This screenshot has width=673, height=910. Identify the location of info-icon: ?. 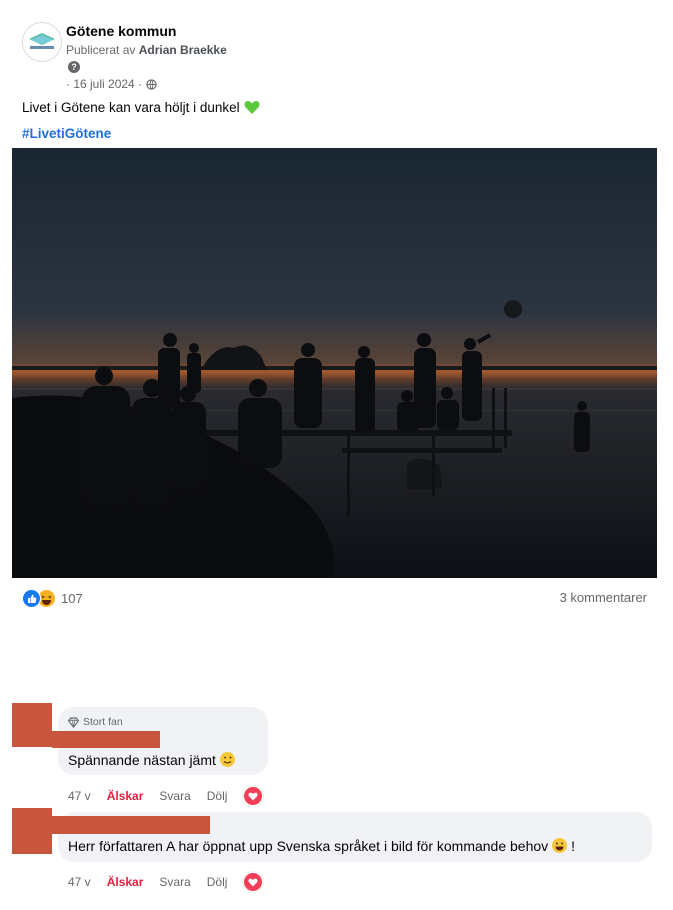
(74, 67).